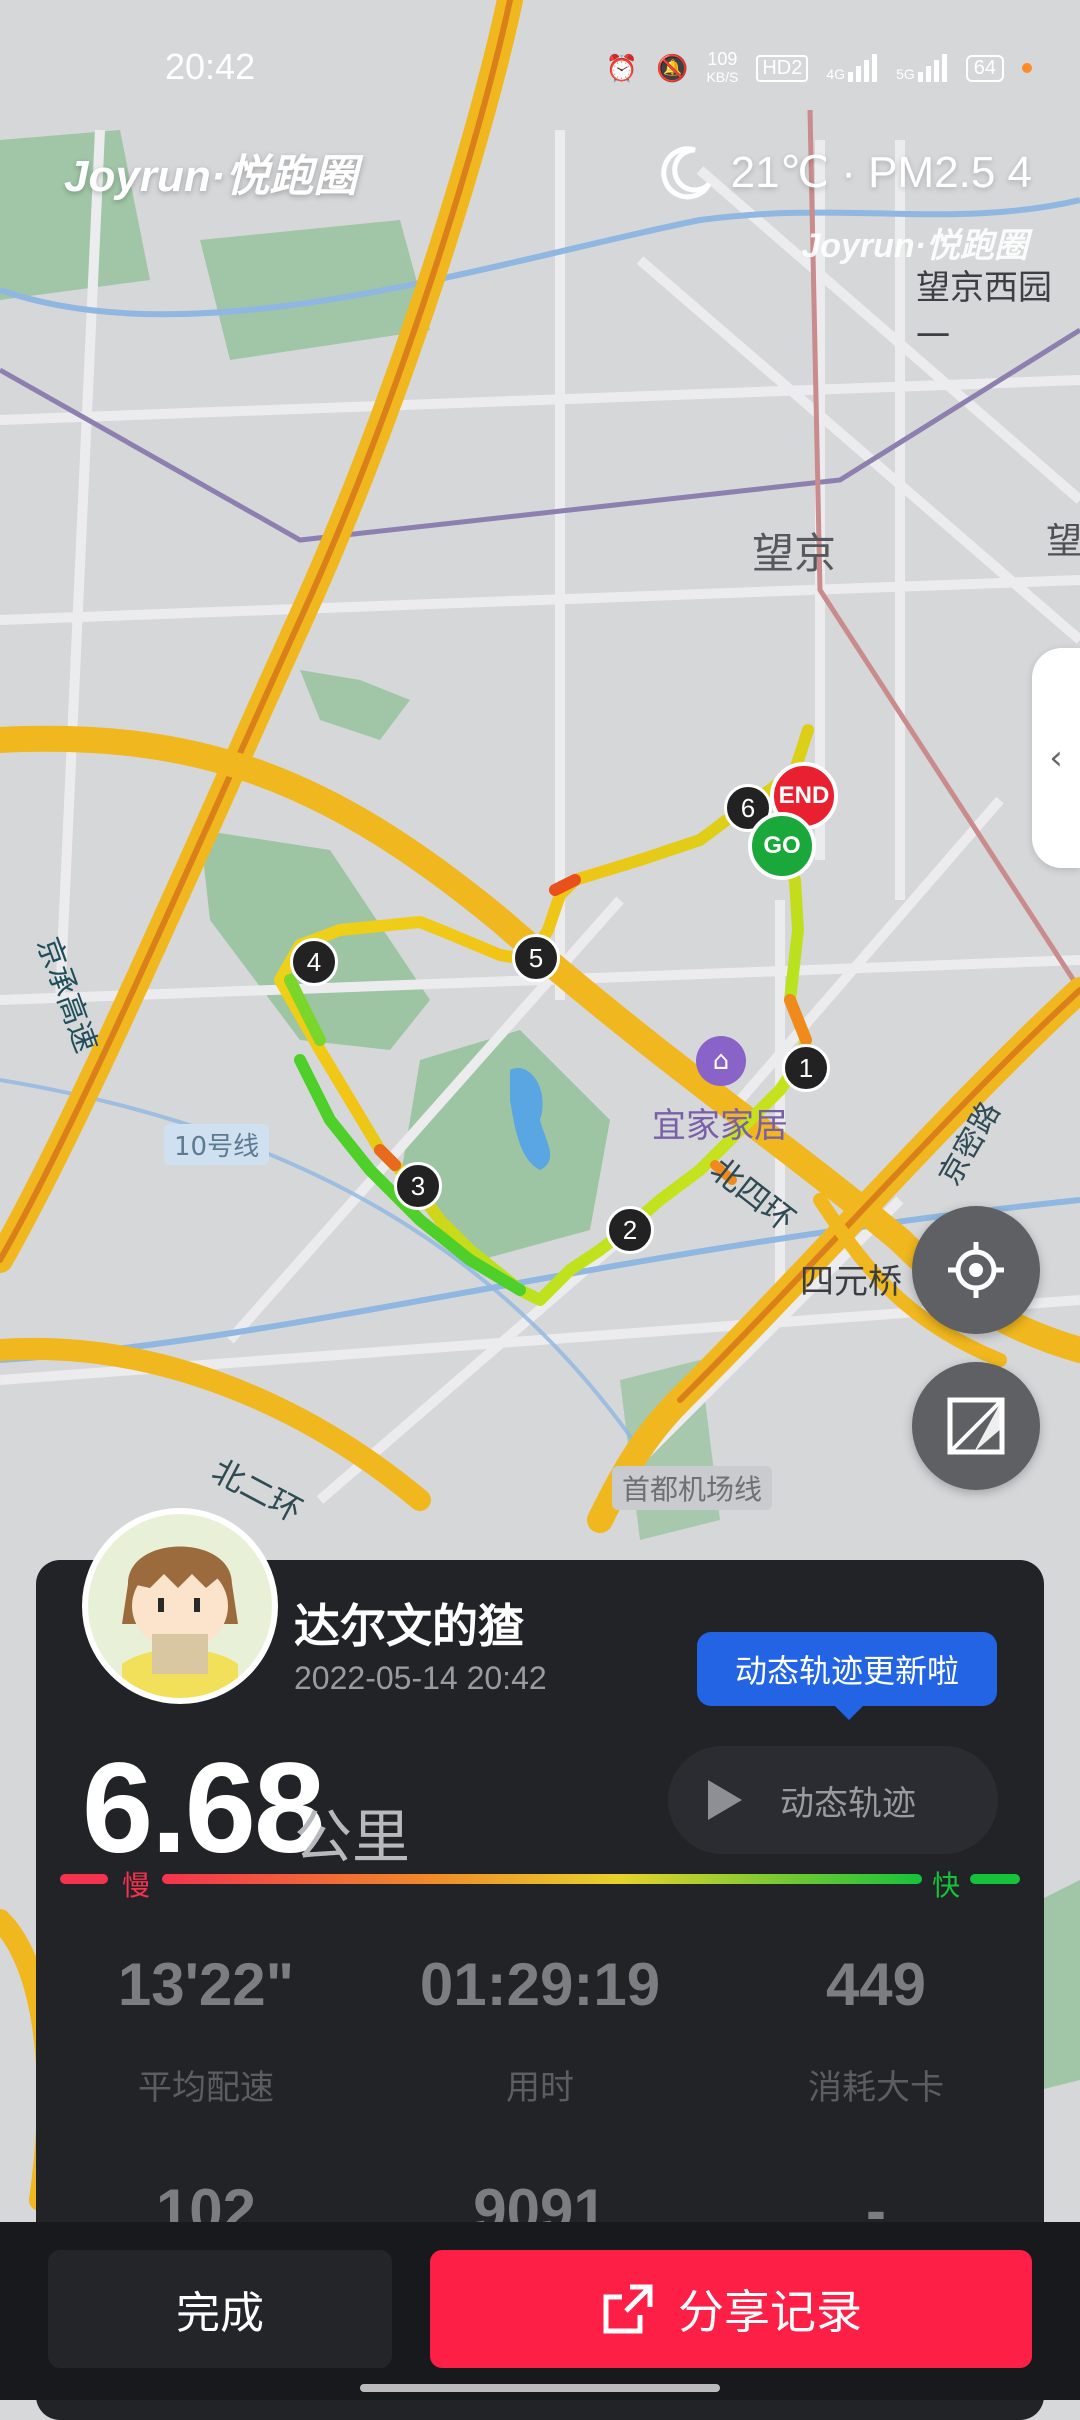 The image size is (1080, 2420). What do you see at coordinates (136, 1885) in the screenshot?
I see `pace-slow-label: 慢` at bounding box center [136, 1885].